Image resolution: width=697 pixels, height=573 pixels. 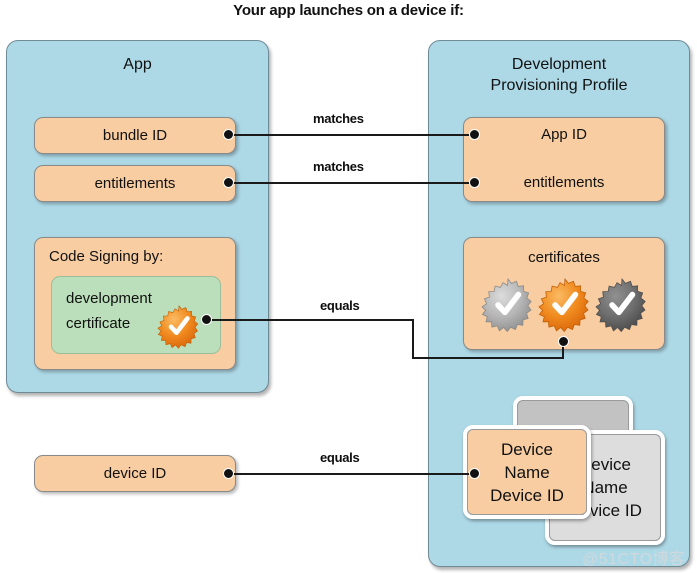 What do you see at coordinates (621, 305) in the screenshot?
I see `check-badge-dark-gray-icon` at bounding box center [621, 305].